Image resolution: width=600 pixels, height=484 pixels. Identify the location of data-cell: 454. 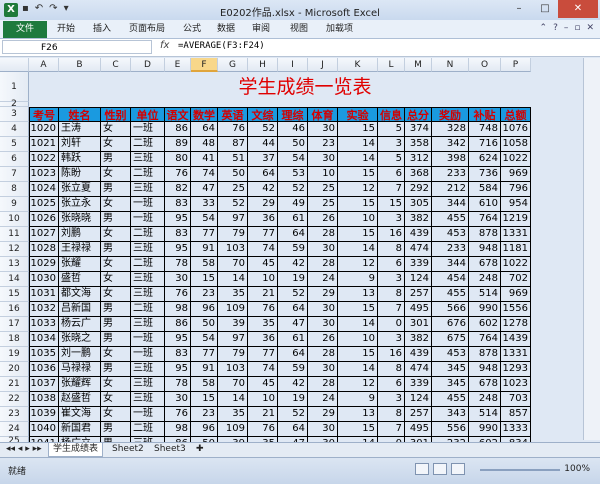
(450, 279).